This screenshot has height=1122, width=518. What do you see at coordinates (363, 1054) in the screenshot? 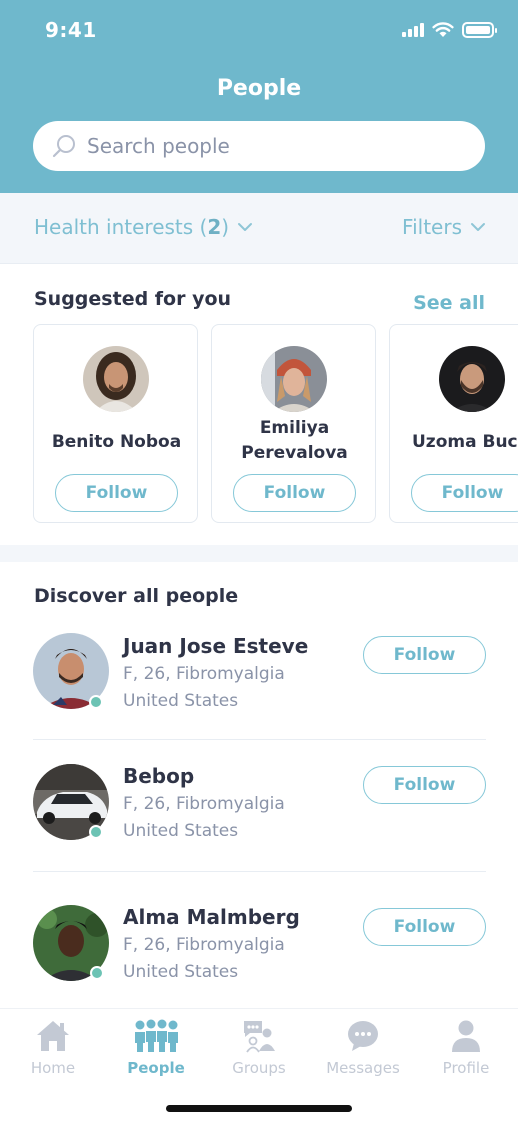
I see `tab-messages: Messages` at bounding box center [363, 1054].